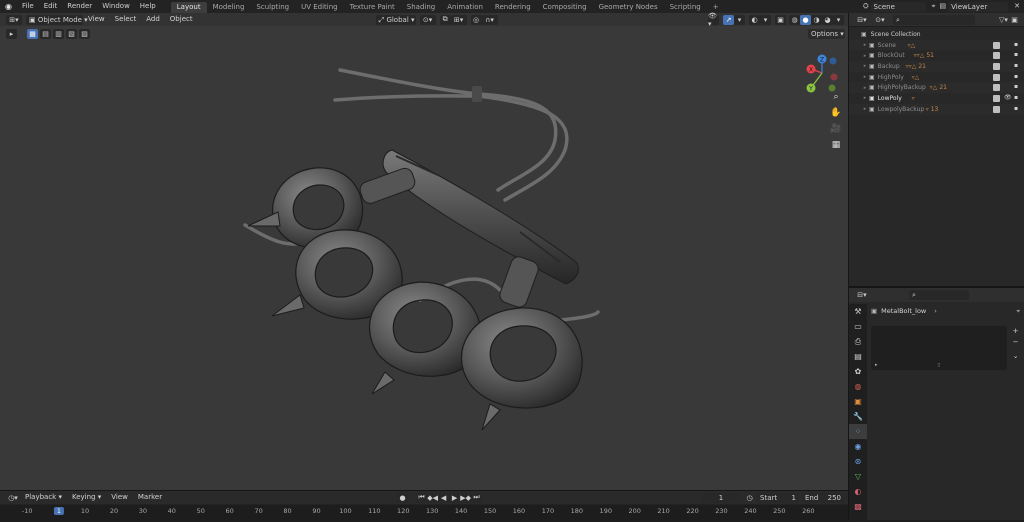 This screenshot has height=522, width=1024. What do you see at coordinates (403, 497) in the screenshot?
I see `record-icon: ●` at bounding box center [403, 497].